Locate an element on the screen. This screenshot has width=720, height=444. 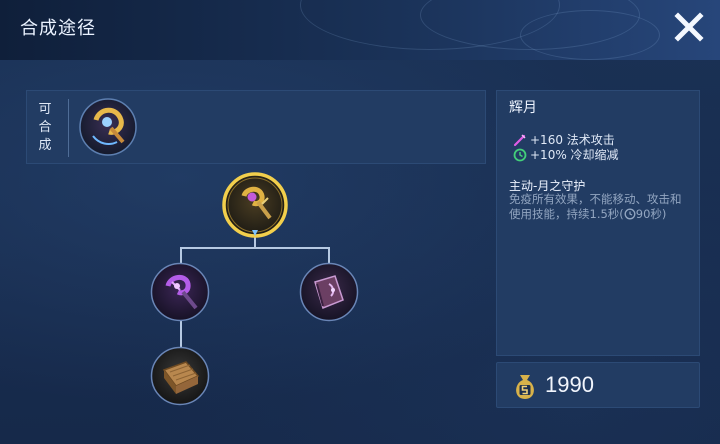
tree-connector-right is located at coordinates (329, 255).